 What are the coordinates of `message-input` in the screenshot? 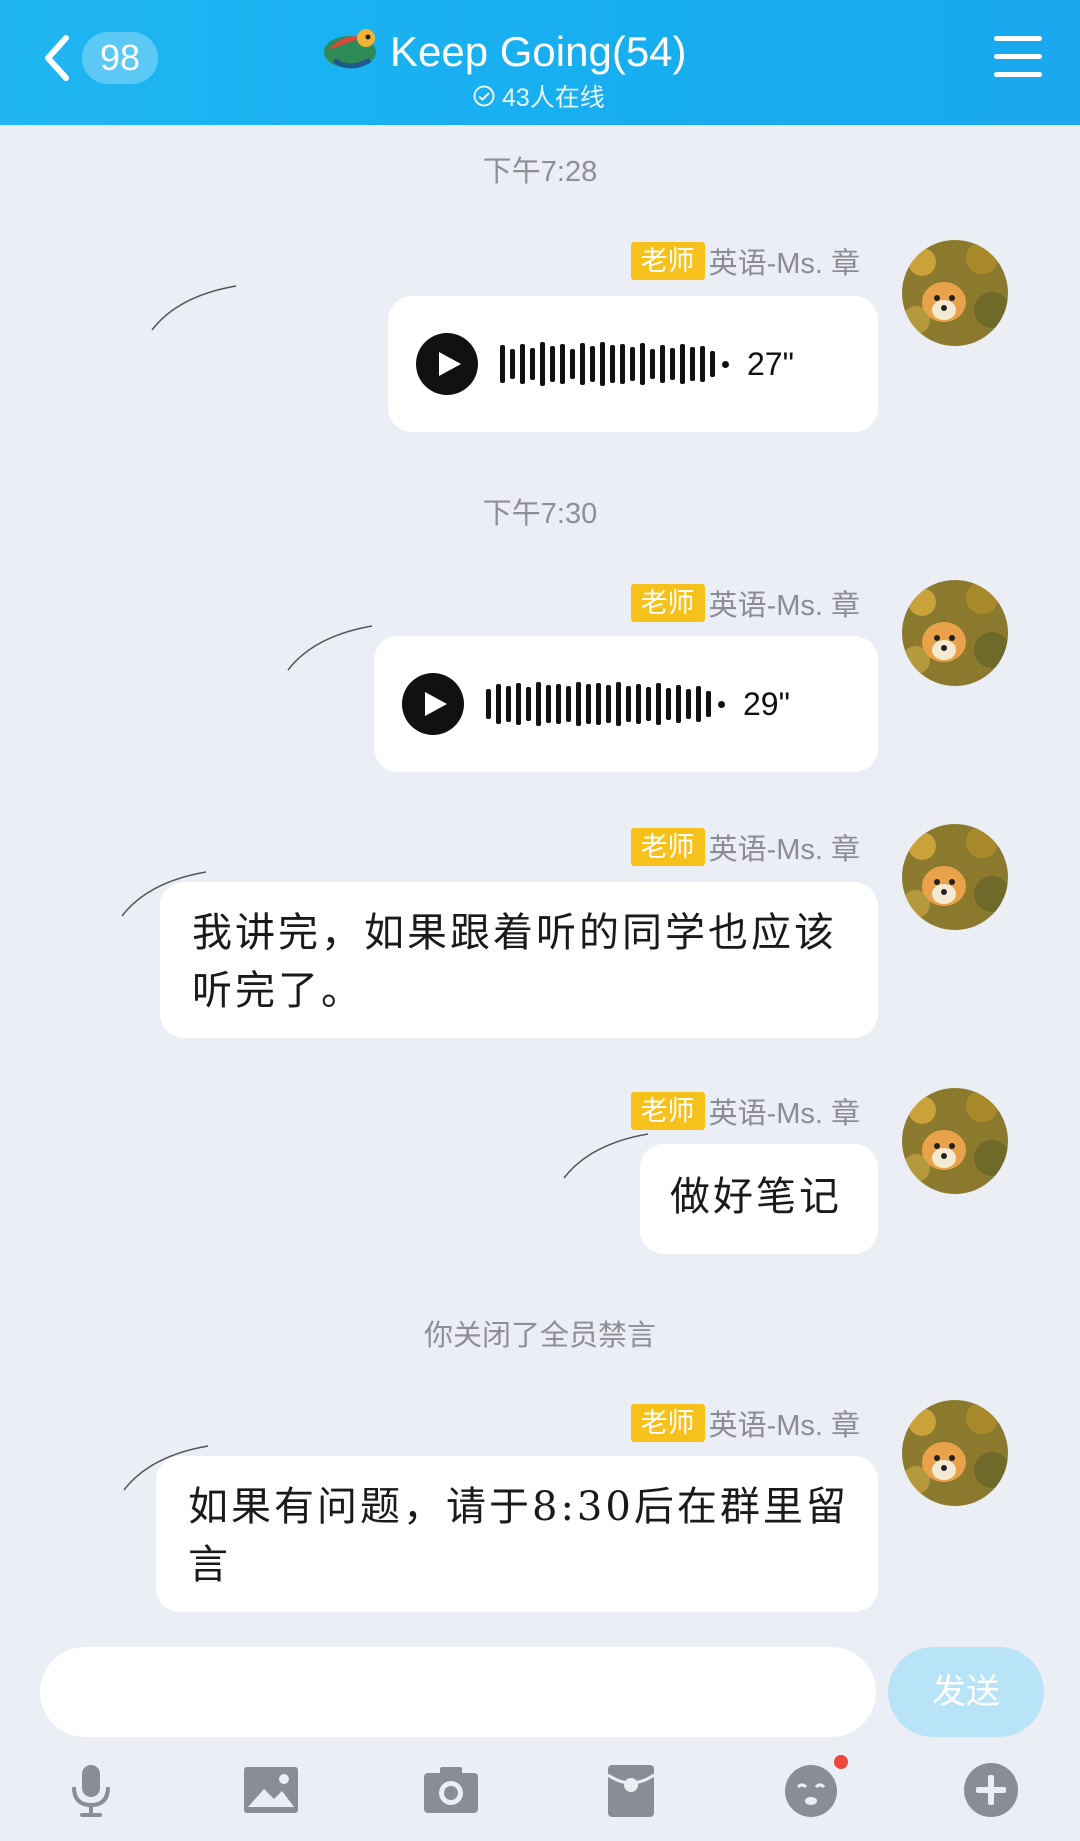 It's located at (458, 1692).